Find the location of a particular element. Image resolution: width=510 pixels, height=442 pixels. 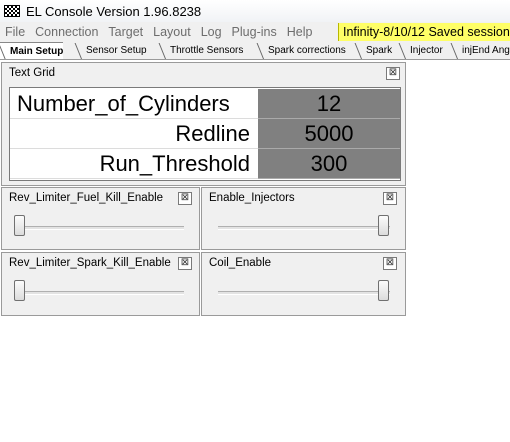

panel-header: Text Grid ⊠ is located at coordinates (203, 73).